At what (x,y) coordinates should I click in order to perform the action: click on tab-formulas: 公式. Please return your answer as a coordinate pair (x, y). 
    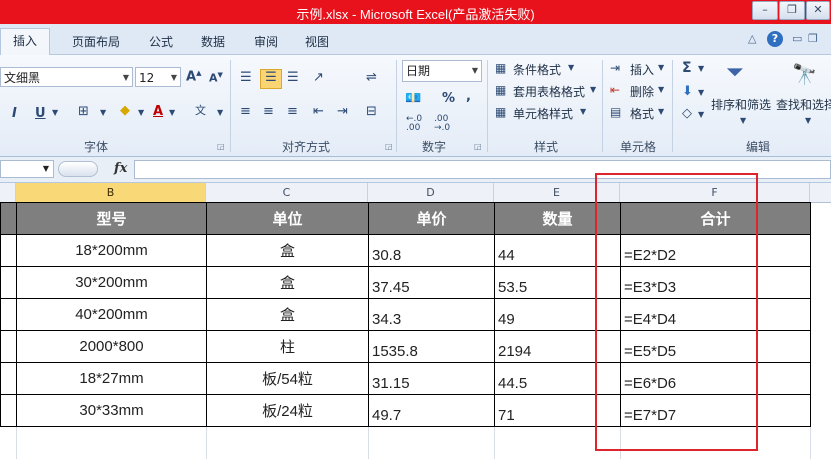
    Looking at the image, I should click on (161, 41).